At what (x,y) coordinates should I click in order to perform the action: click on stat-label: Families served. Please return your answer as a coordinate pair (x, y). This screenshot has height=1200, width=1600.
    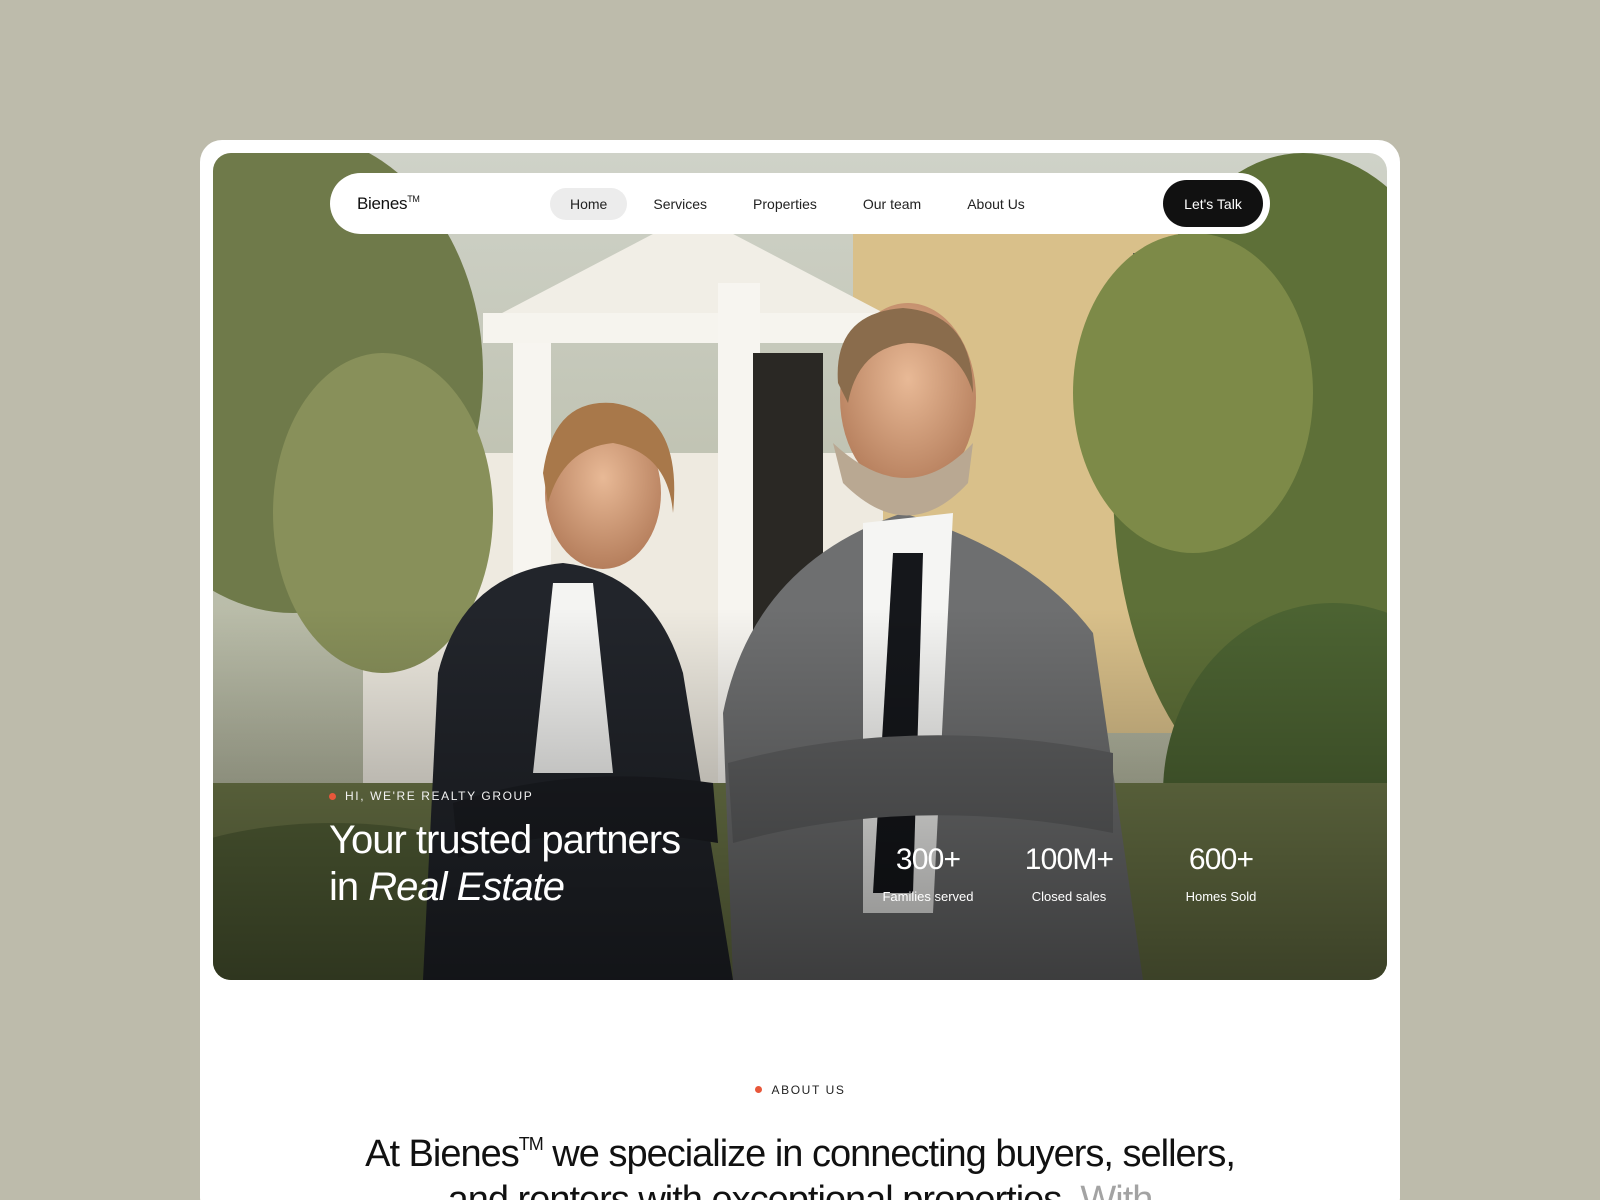
    Looking at the image, I should click on (928, 896).